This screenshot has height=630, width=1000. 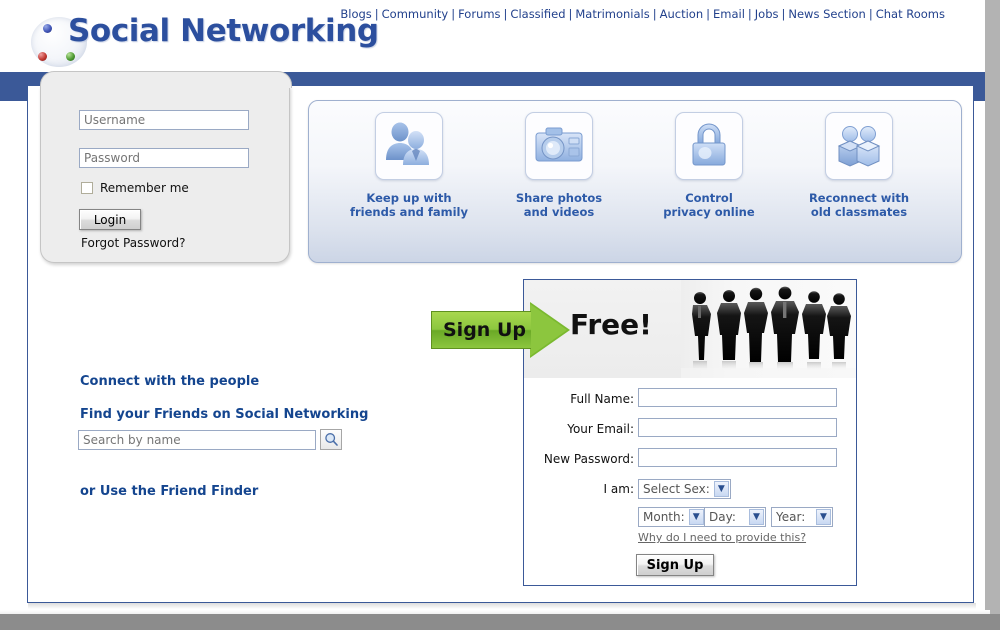 I want to click on why-provide-this-link: Why do I need to provide this?, so click(x=722, y=537).